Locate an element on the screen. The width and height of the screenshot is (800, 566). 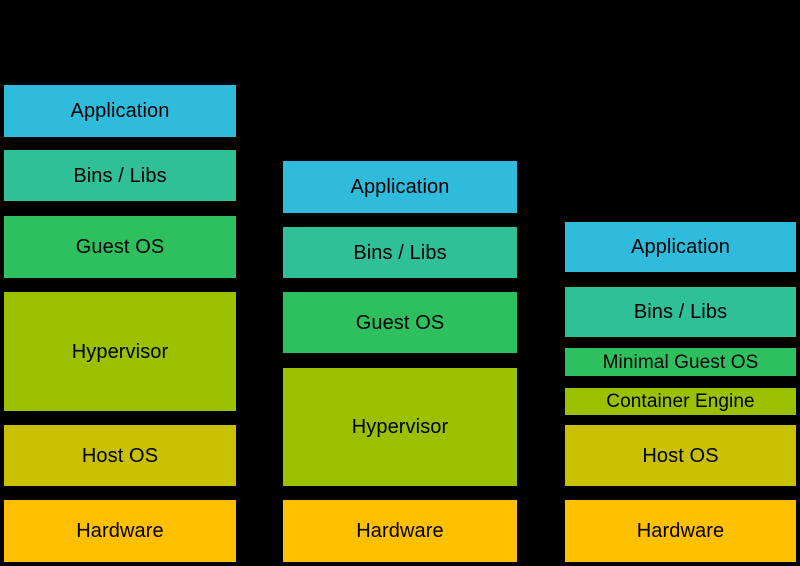
layer-label-container-engine: Container Engine is located at coordinates (680, 401).